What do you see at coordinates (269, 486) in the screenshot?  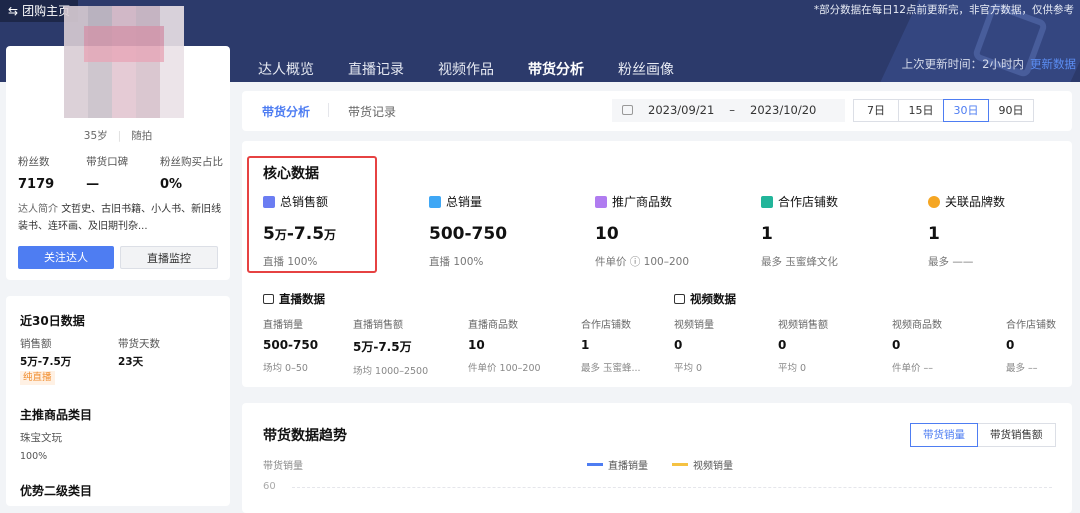 I see `y-tick: 60` at bounding box center [269, 486].